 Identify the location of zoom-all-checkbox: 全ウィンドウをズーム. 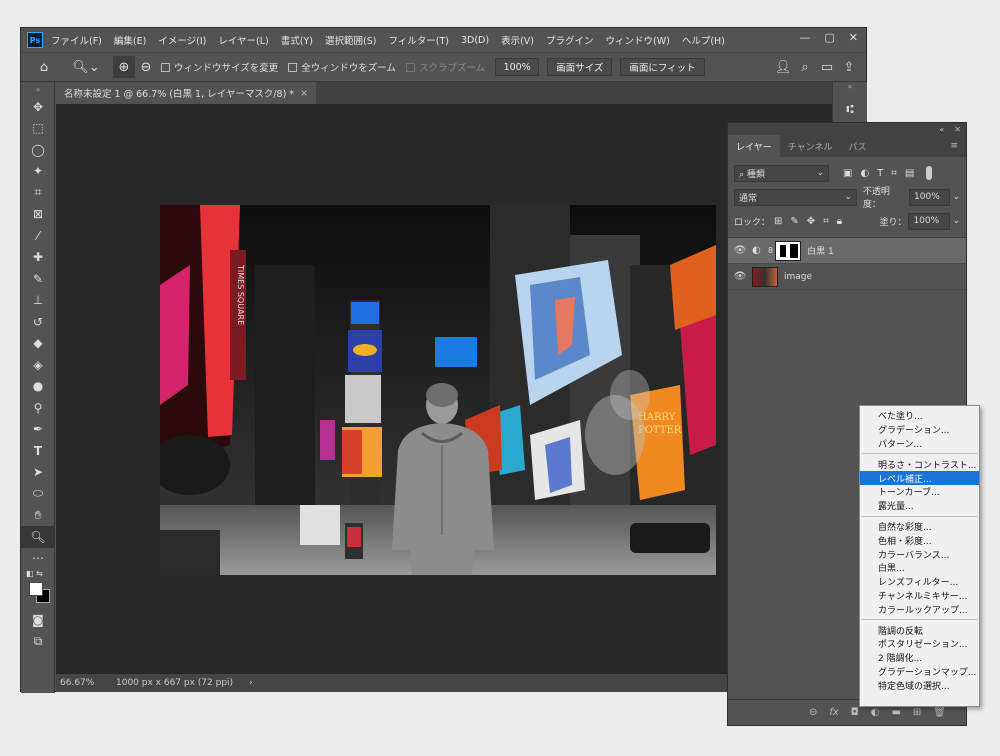
(342, 67).